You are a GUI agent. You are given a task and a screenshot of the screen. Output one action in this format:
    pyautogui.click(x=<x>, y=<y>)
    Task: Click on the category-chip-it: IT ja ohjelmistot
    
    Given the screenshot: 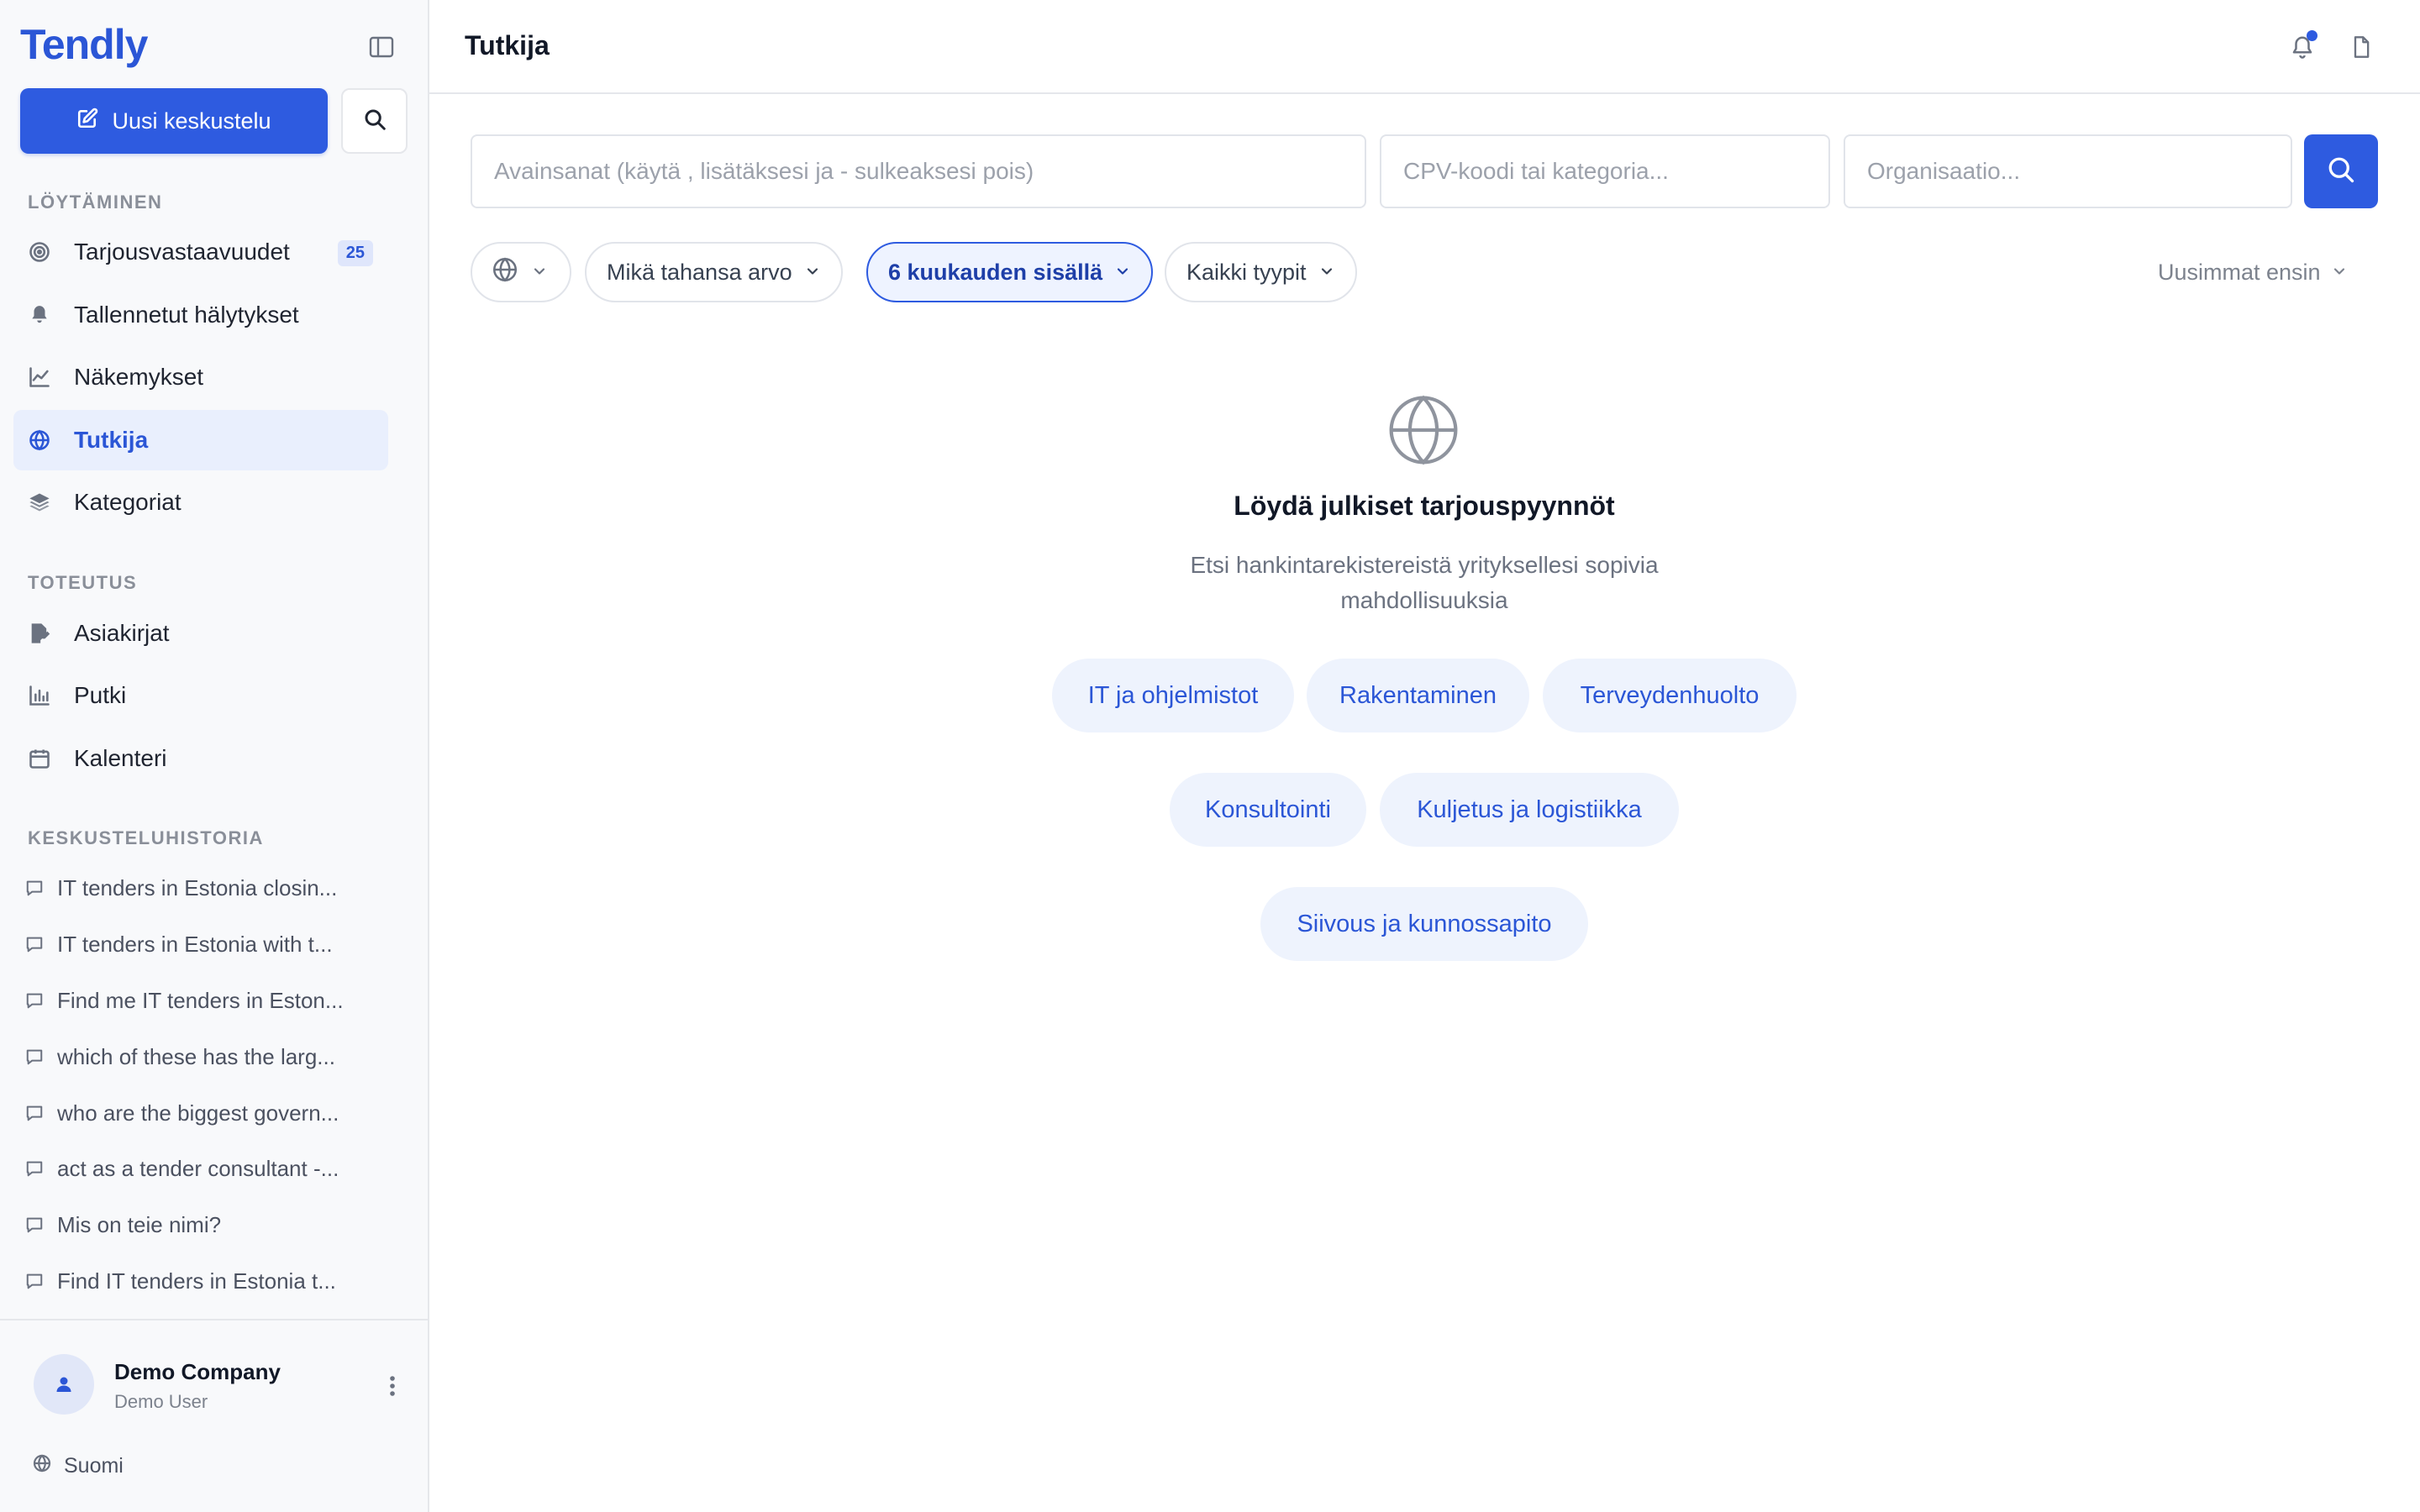 What is the action you would take?
    pyautogui.click(x=1173, y=695)
    